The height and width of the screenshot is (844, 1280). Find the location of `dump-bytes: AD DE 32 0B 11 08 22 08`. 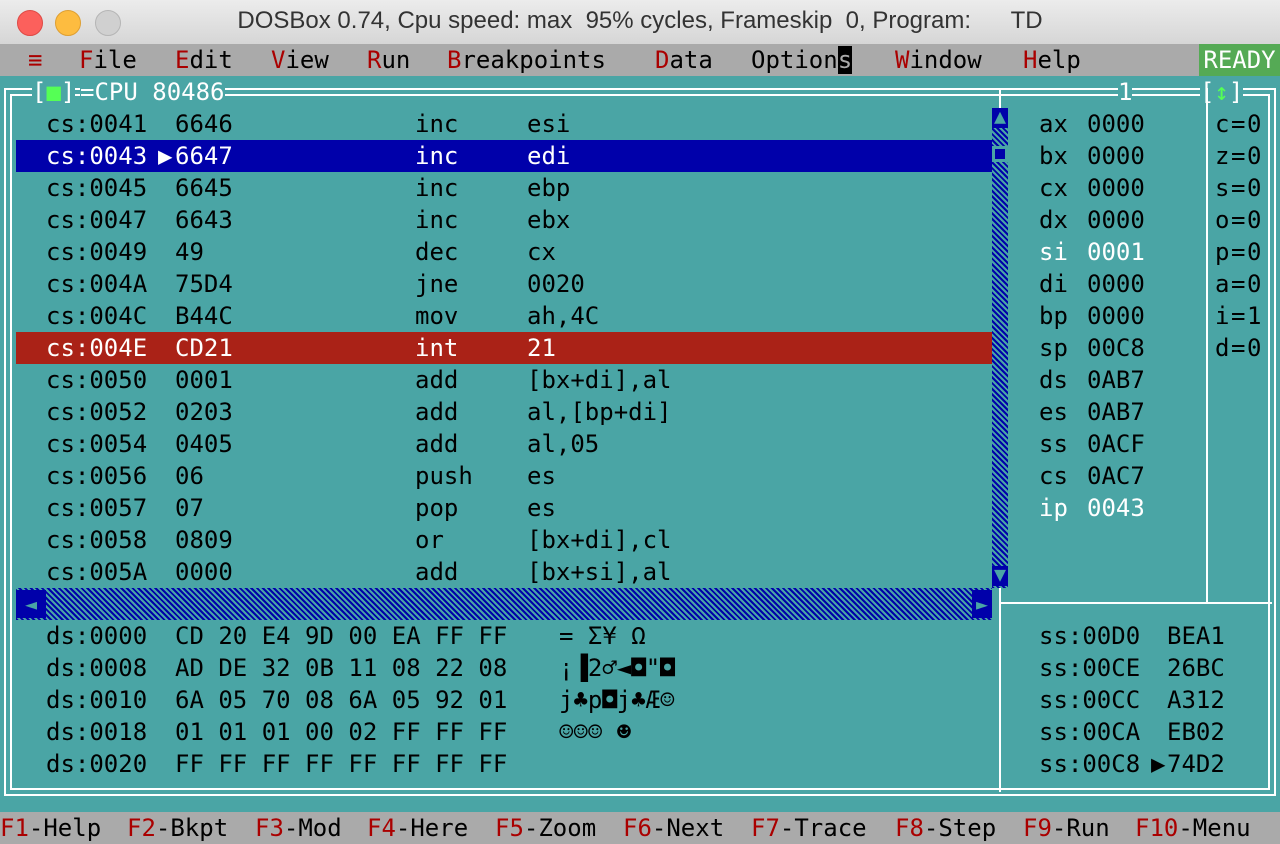

dump-bytes: AD DE 32 0B 11 08 22 08 is located at coordinates (341, 668).